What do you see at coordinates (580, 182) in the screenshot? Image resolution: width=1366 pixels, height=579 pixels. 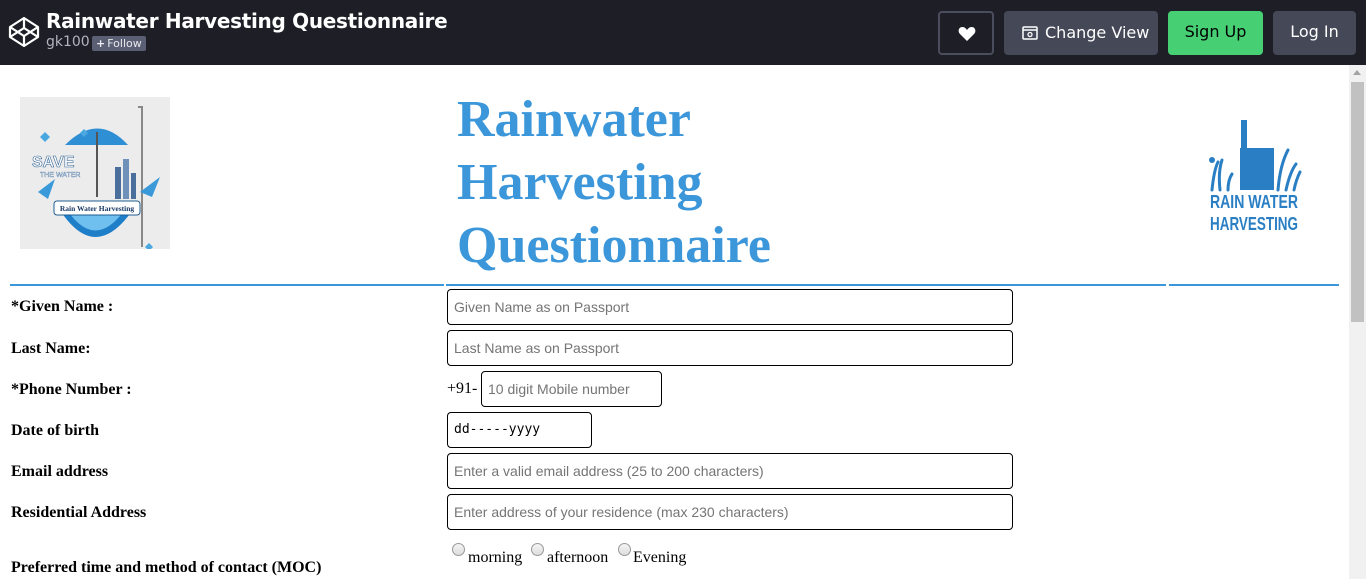 I see `title-line-2: Harvesting` at bounding box center [580, 182].